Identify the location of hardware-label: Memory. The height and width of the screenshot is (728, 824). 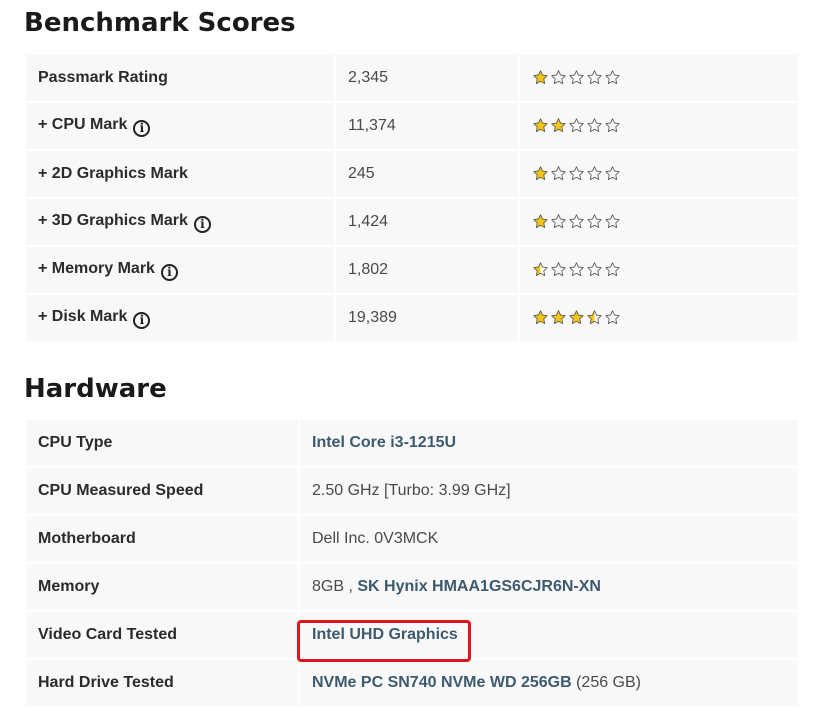
(162, 587).